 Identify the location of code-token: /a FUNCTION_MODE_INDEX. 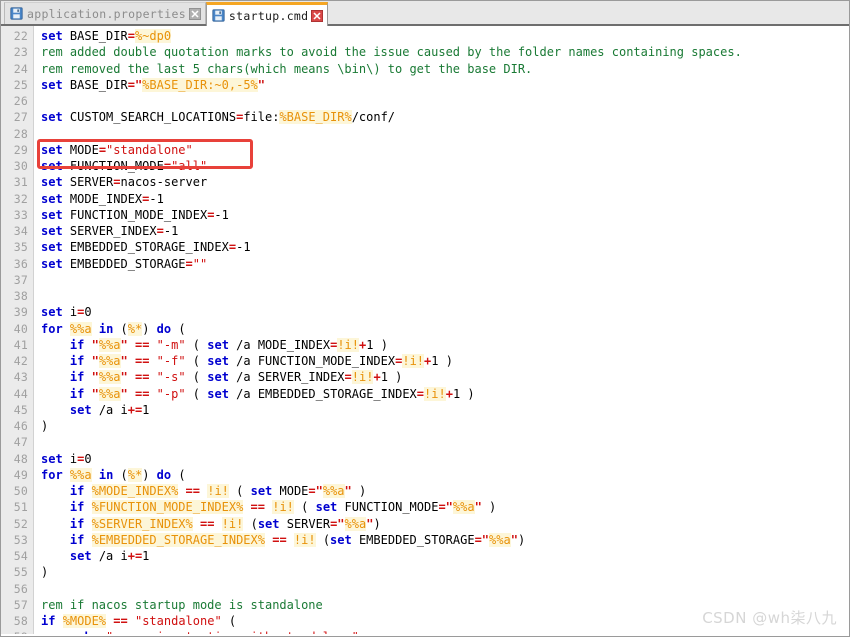
(312, 361).